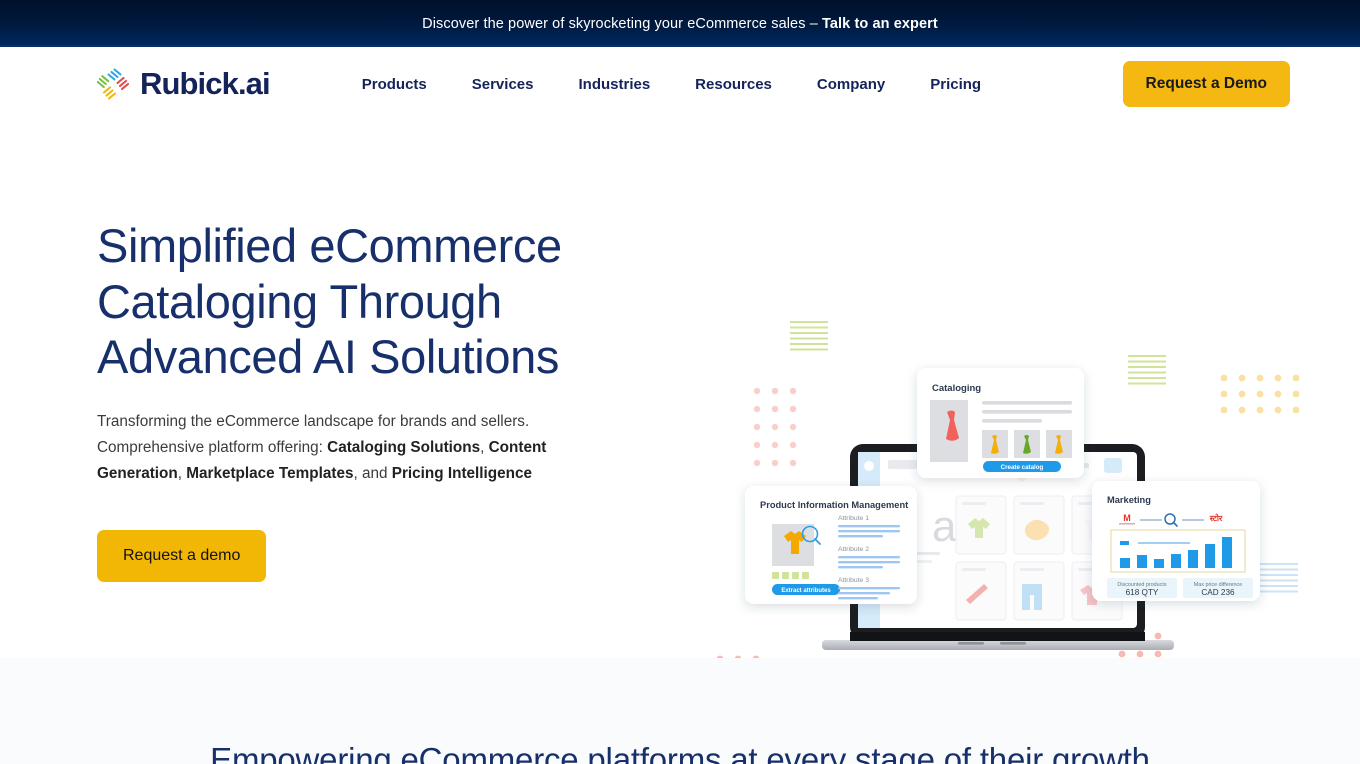 The width and height of the screenshot is (1360, 764). Describe the element at coordinates (834, 505) in the screenshot. I see `card-pim-title: Product Information Management` at that location.